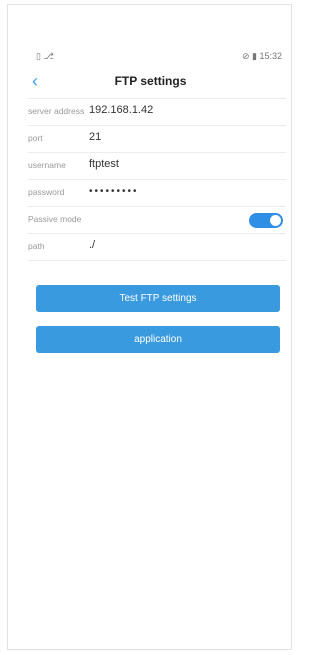 The width and height of the screenshot is (320, 655). What do you see at coordinates (47, 165) in the screenshot?
I see `username-label: username` at bounding box center [47, 165].